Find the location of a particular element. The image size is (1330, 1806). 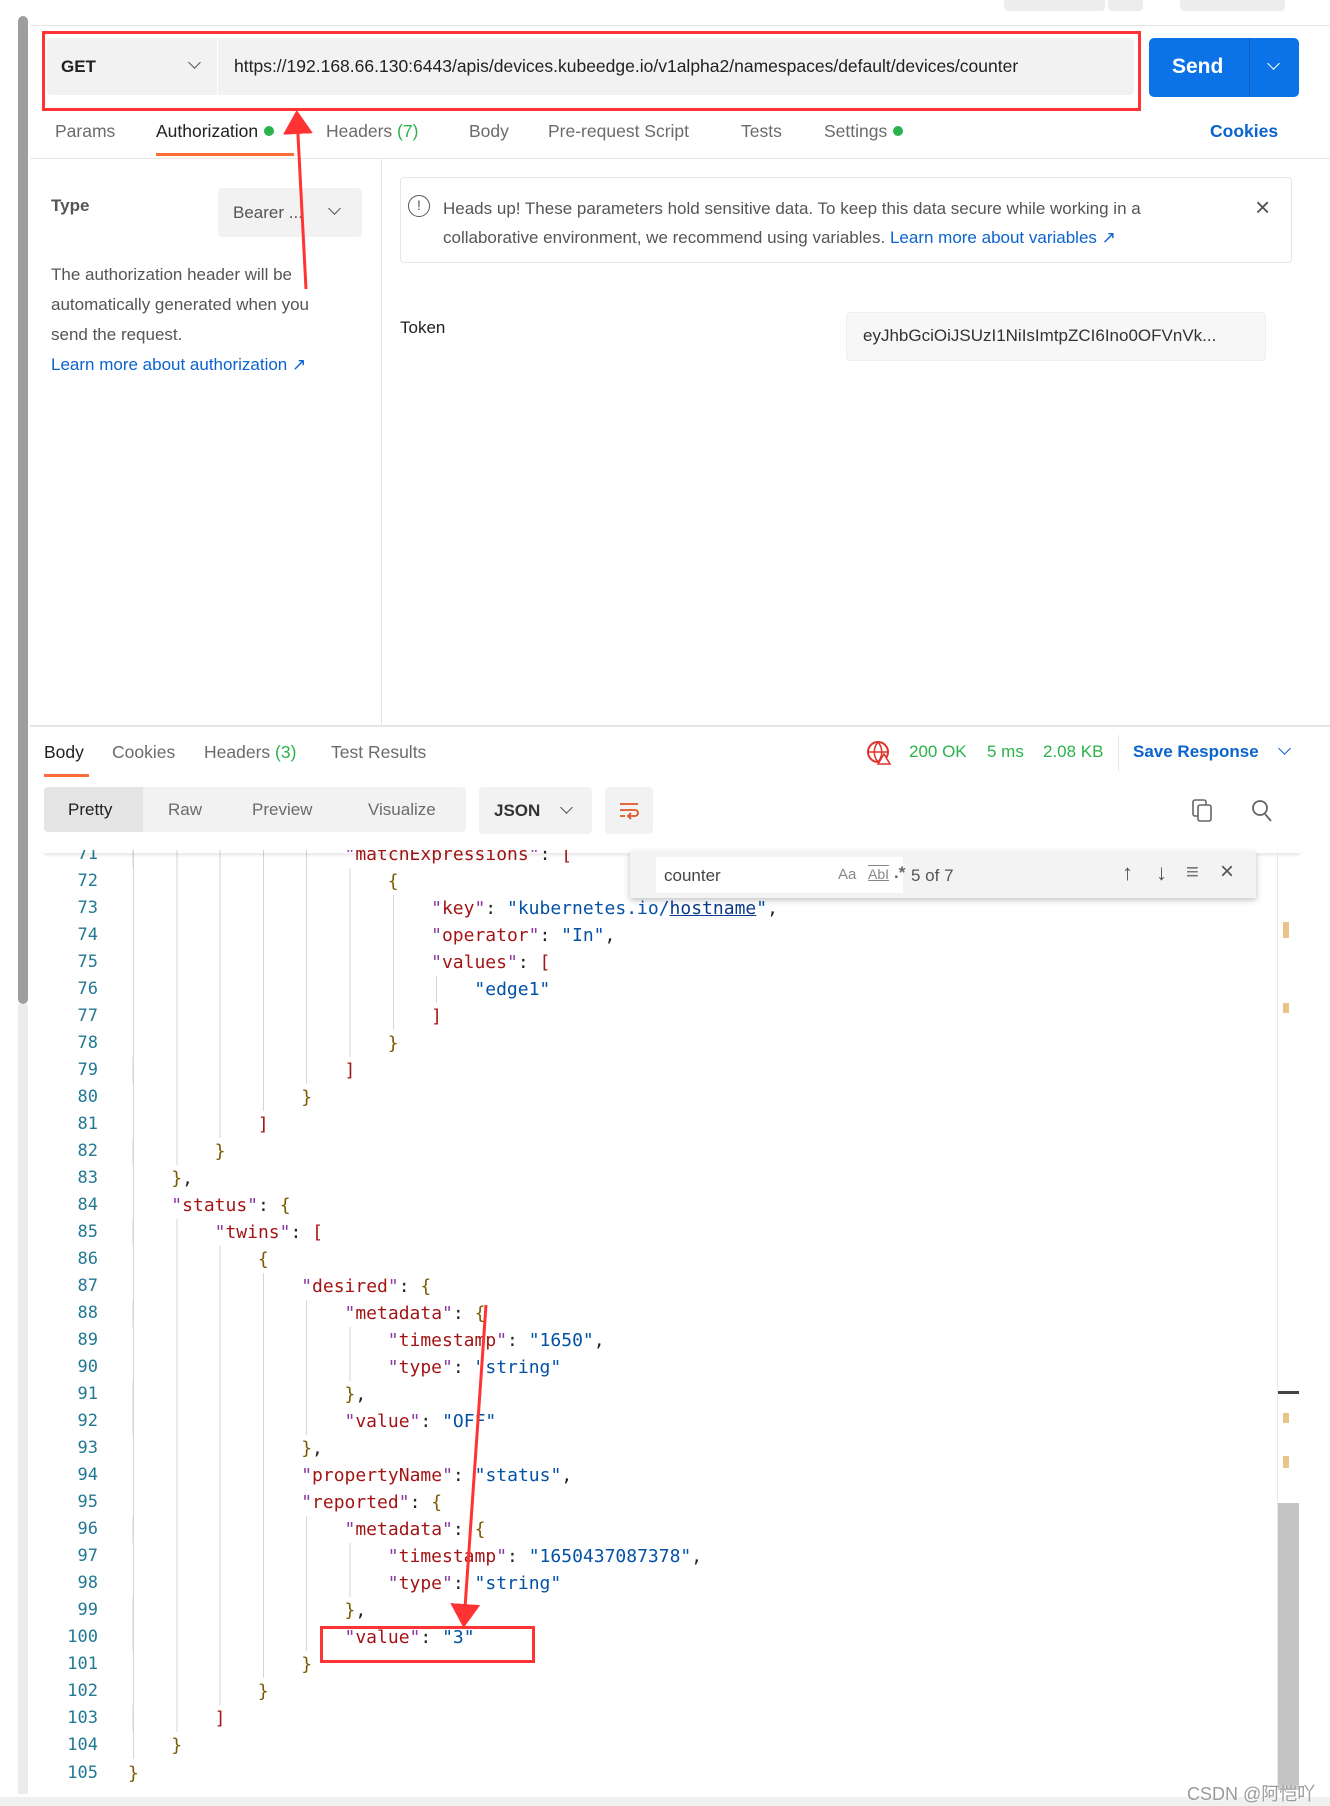

watermark: CSDN @阿恺吖 is located at coordinates (1251, 1794).